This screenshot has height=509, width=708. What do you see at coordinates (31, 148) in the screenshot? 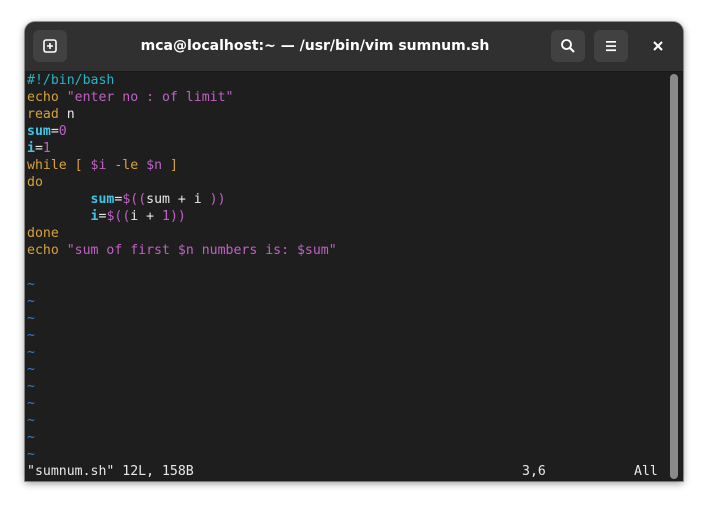
I see `variable-name: i` at bounding box center [31, 148].